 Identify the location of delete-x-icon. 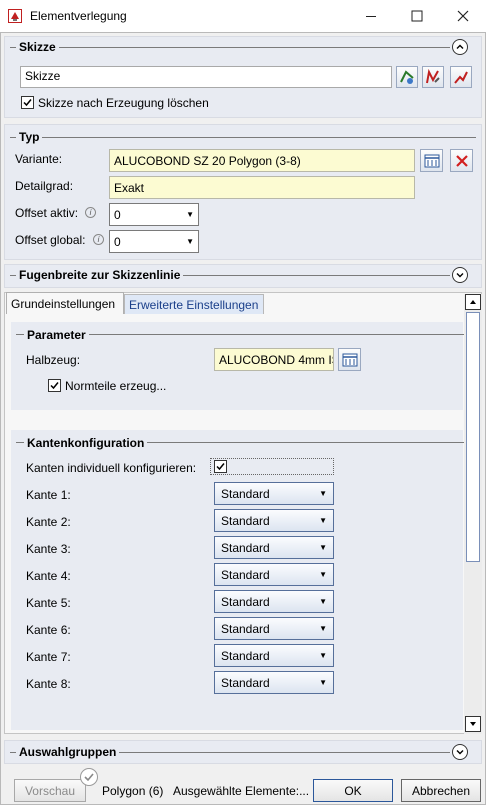
(461, 160).